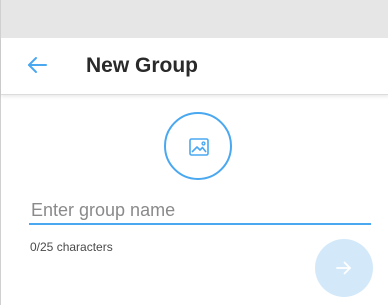  What do you see at coordinates (142, 65) in the screenshot?
I see `page-title: New Group` at bounding box center [142, 65].